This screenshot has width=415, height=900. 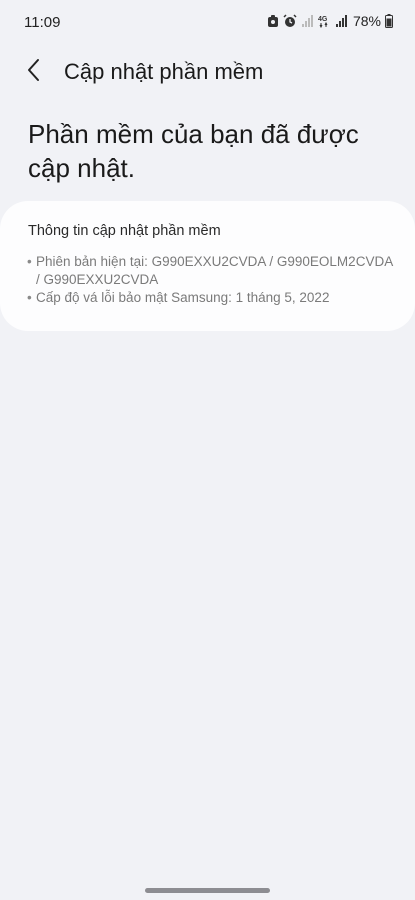 I want to click on alarm-icon, so click(x=290, y=21).